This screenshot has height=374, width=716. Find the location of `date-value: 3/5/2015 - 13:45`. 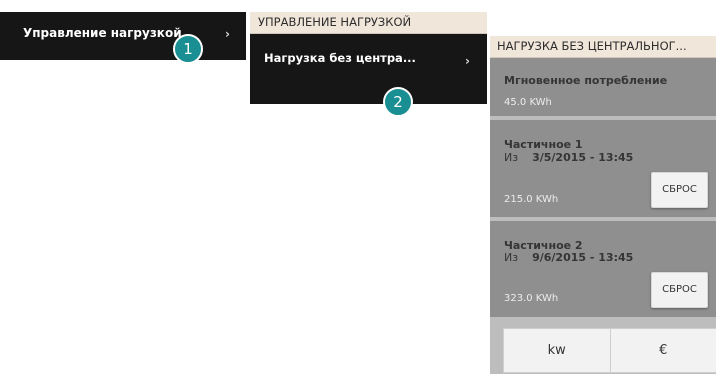

date-value: 3/5/2015 - 13:45 is located at coordinates (583, 157).